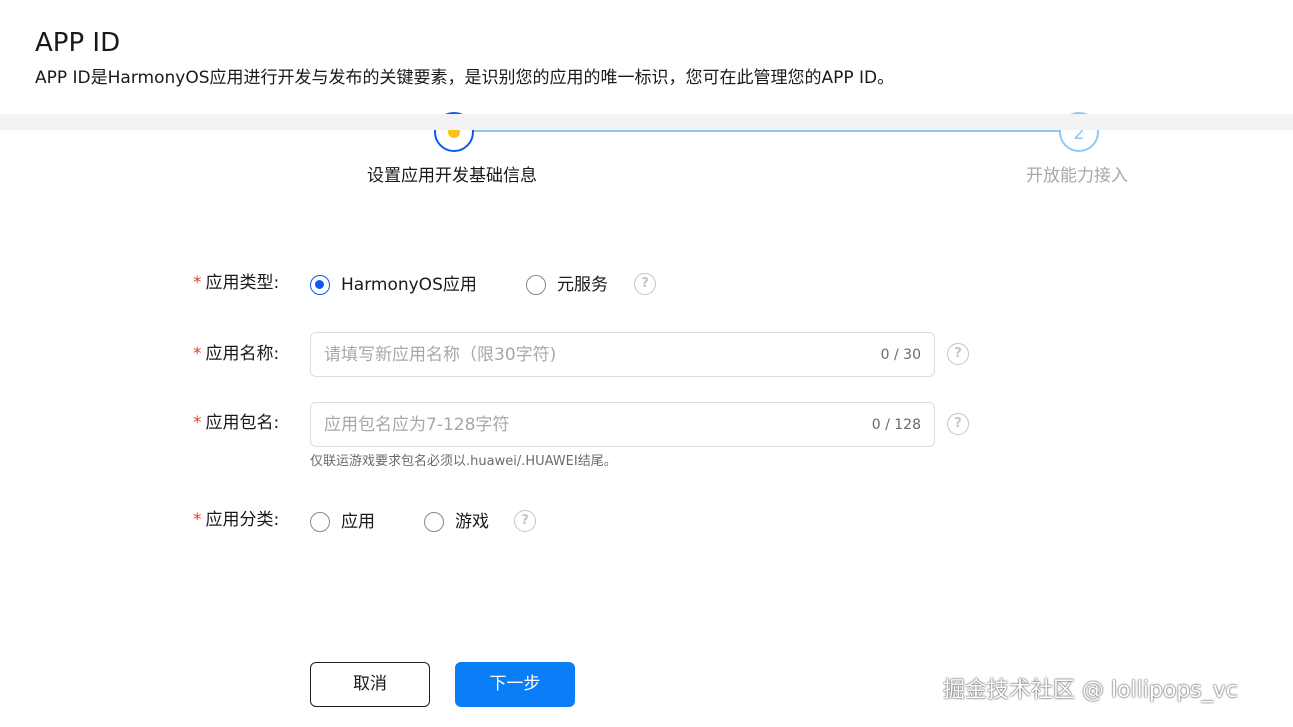  I want to click on radio-label: HarmonyOS应用, so click(409, 285).